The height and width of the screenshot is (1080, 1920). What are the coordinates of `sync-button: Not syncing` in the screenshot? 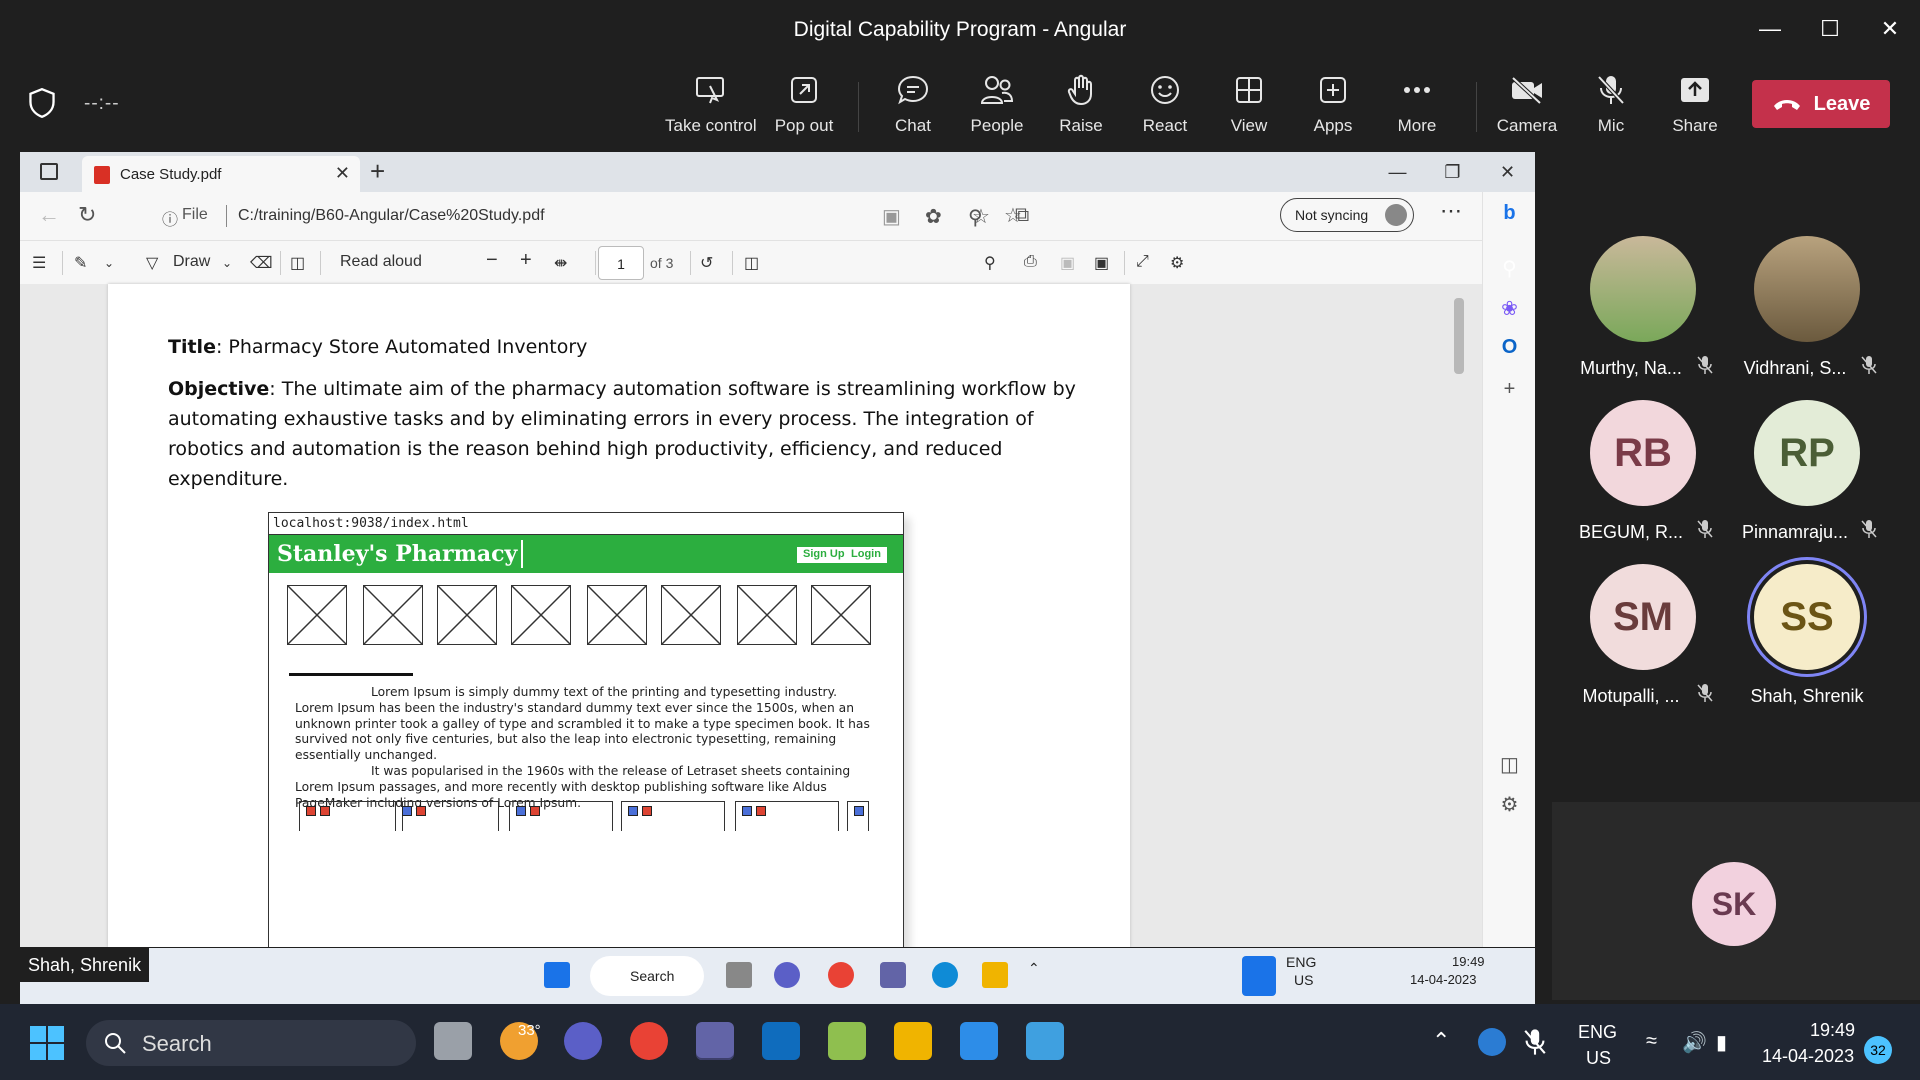 It's located at (1347, 215).